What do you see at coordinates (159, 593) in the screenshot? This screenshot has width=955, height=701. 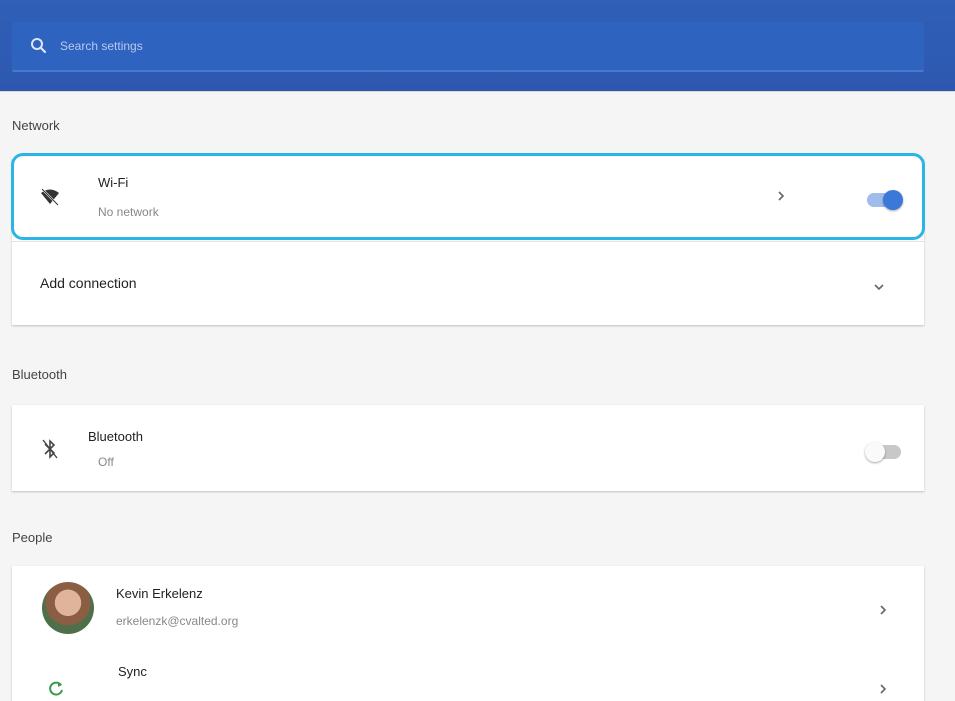 I see `account-name: Kevin Erkelenz` at bounding box center [159, 593].